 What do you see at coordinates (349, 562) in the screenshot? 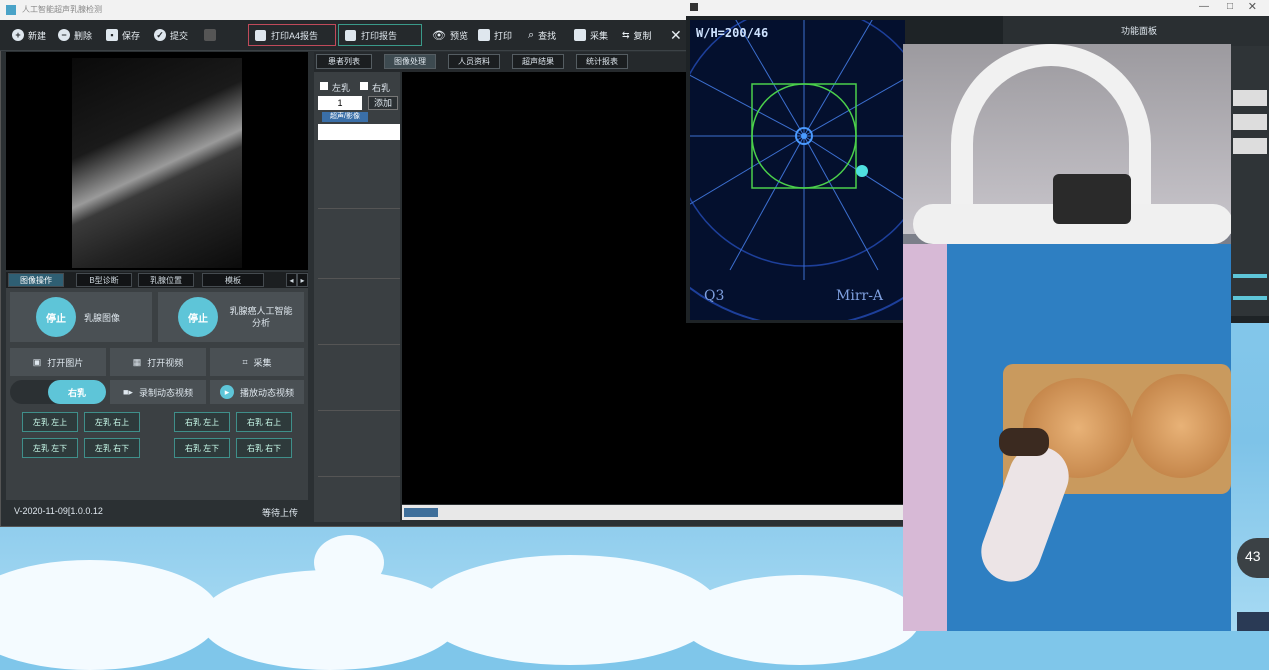
I see `clock-decor-icon` at bounding box center [349, 562].